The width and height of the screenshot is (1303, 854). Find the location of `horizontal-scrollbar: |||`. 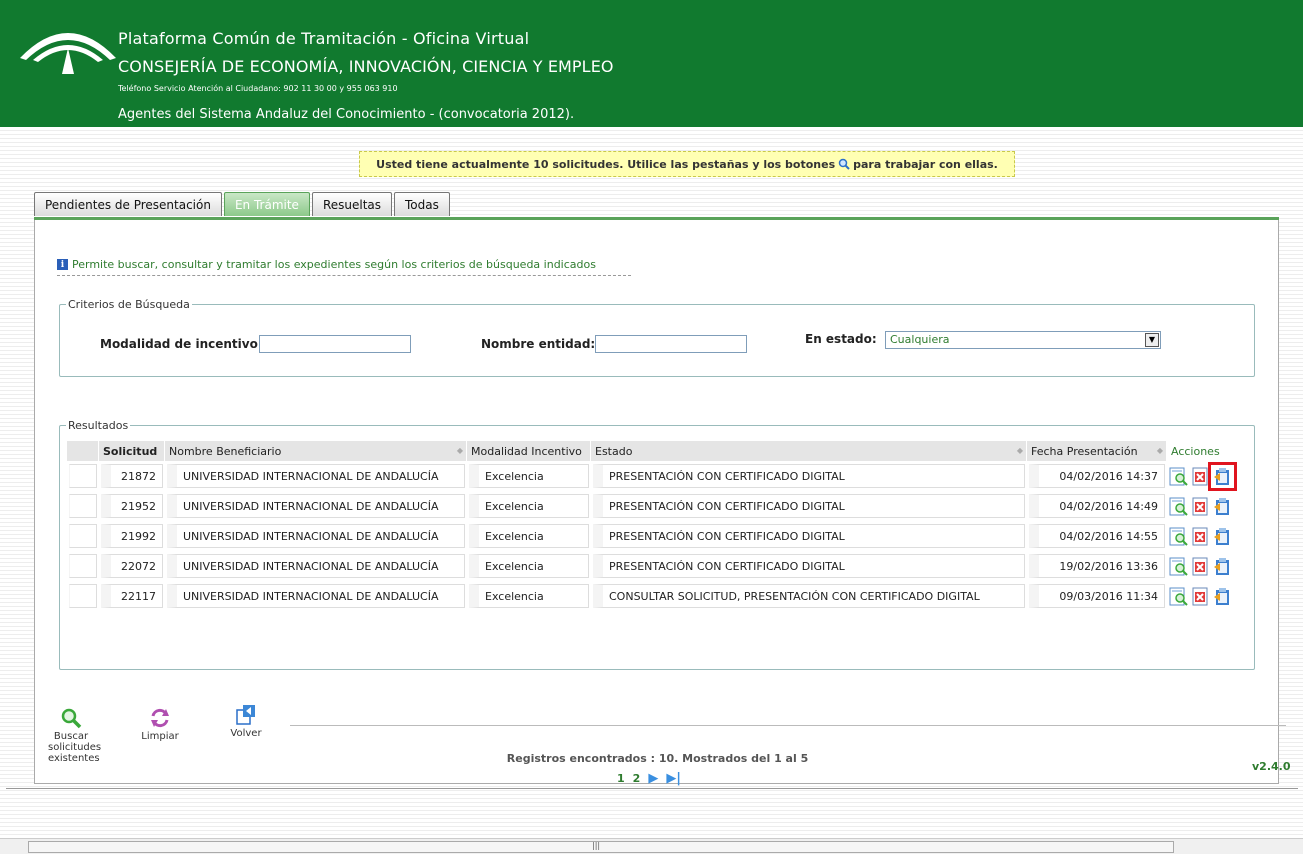

horizontal-scrollbar: ||| is located at coordinates (651, 846).